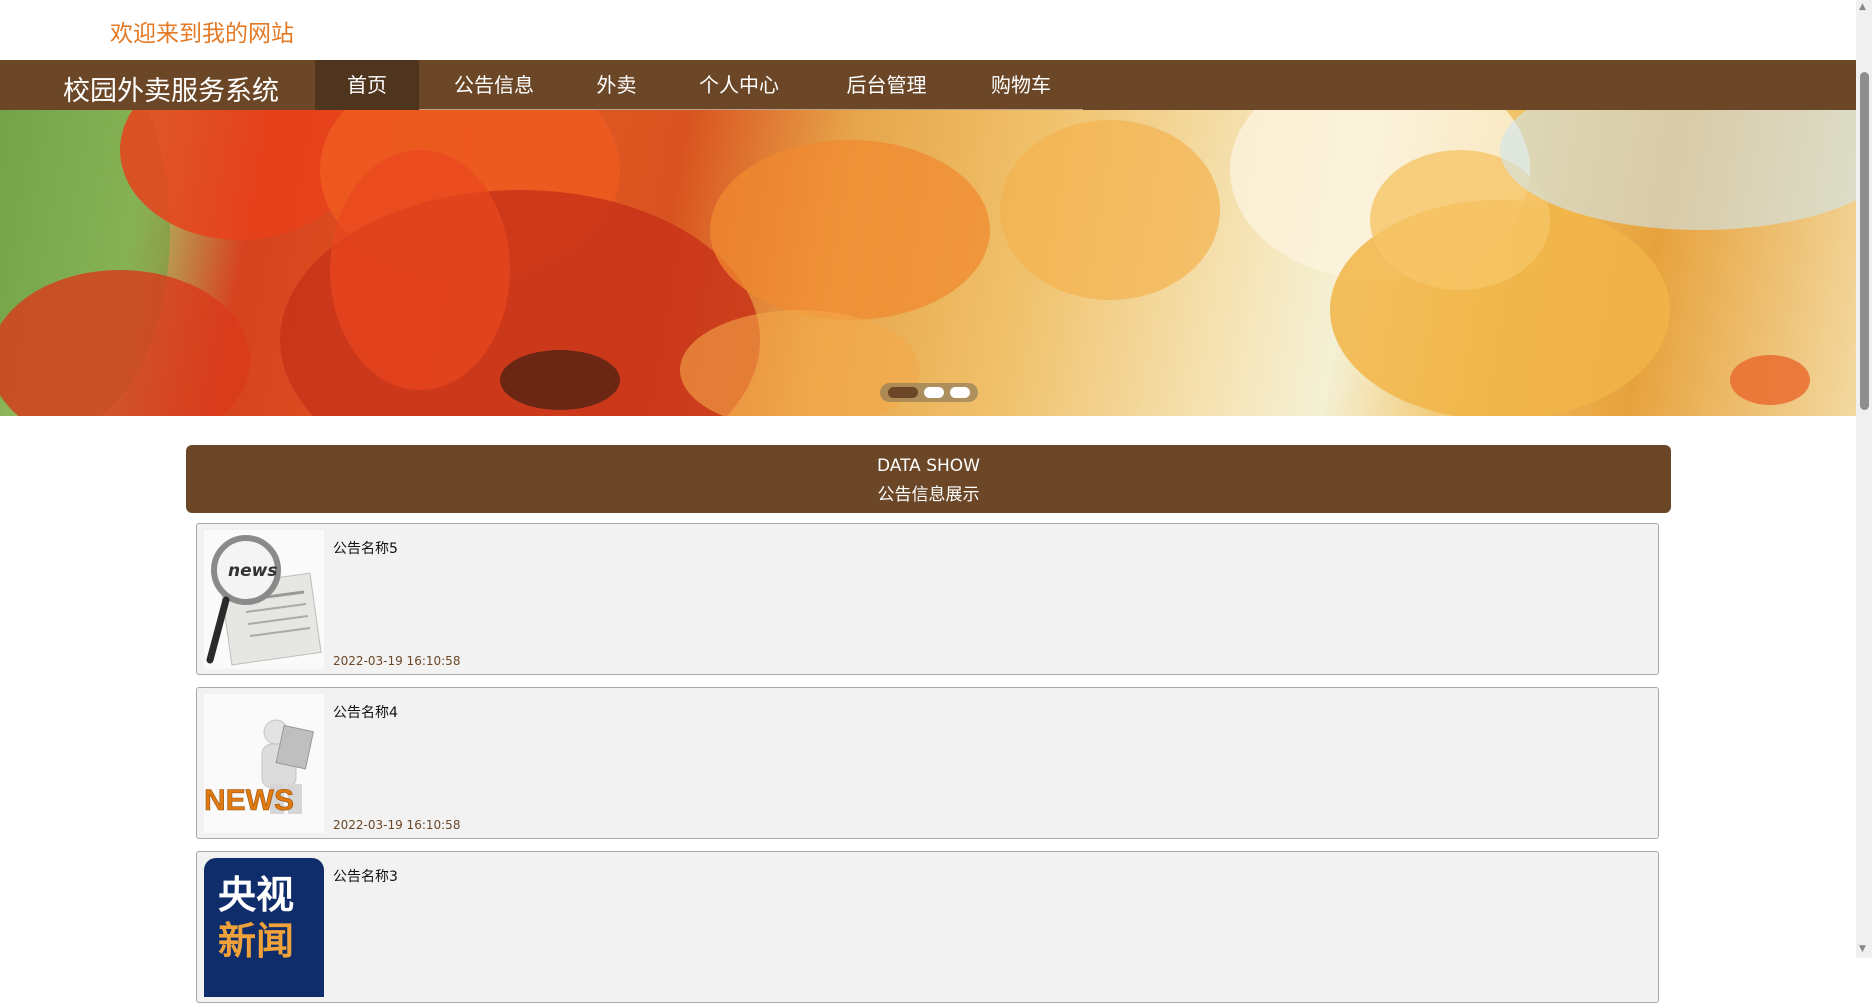  I want to click on nav-item-label: 外卖, so click(616, 85).